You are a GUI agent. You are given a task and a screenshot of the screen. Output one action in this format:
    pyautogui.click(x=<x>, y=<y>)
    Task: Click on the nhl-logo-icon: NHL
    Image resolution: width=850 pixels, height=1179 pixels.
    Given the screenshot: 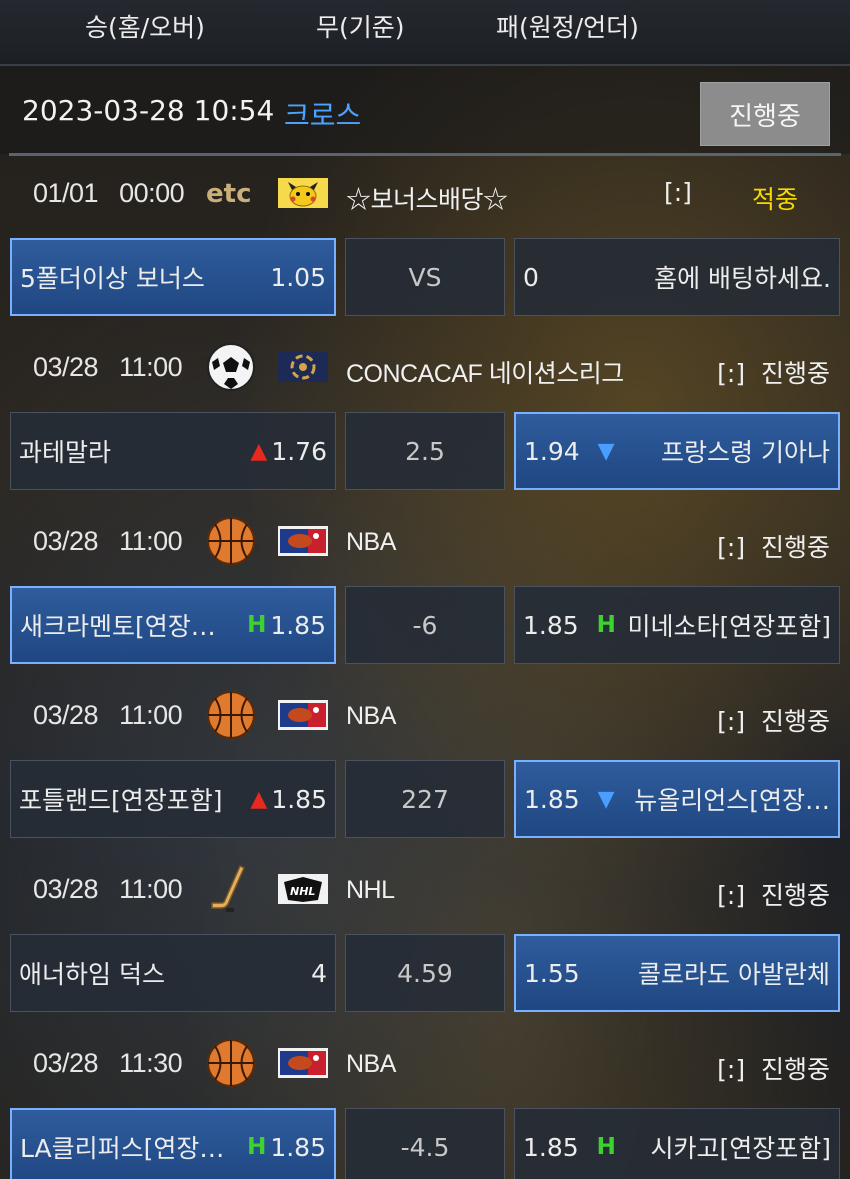 What is the action you would take?
    pyautogui.click(x=303, y=889)
    